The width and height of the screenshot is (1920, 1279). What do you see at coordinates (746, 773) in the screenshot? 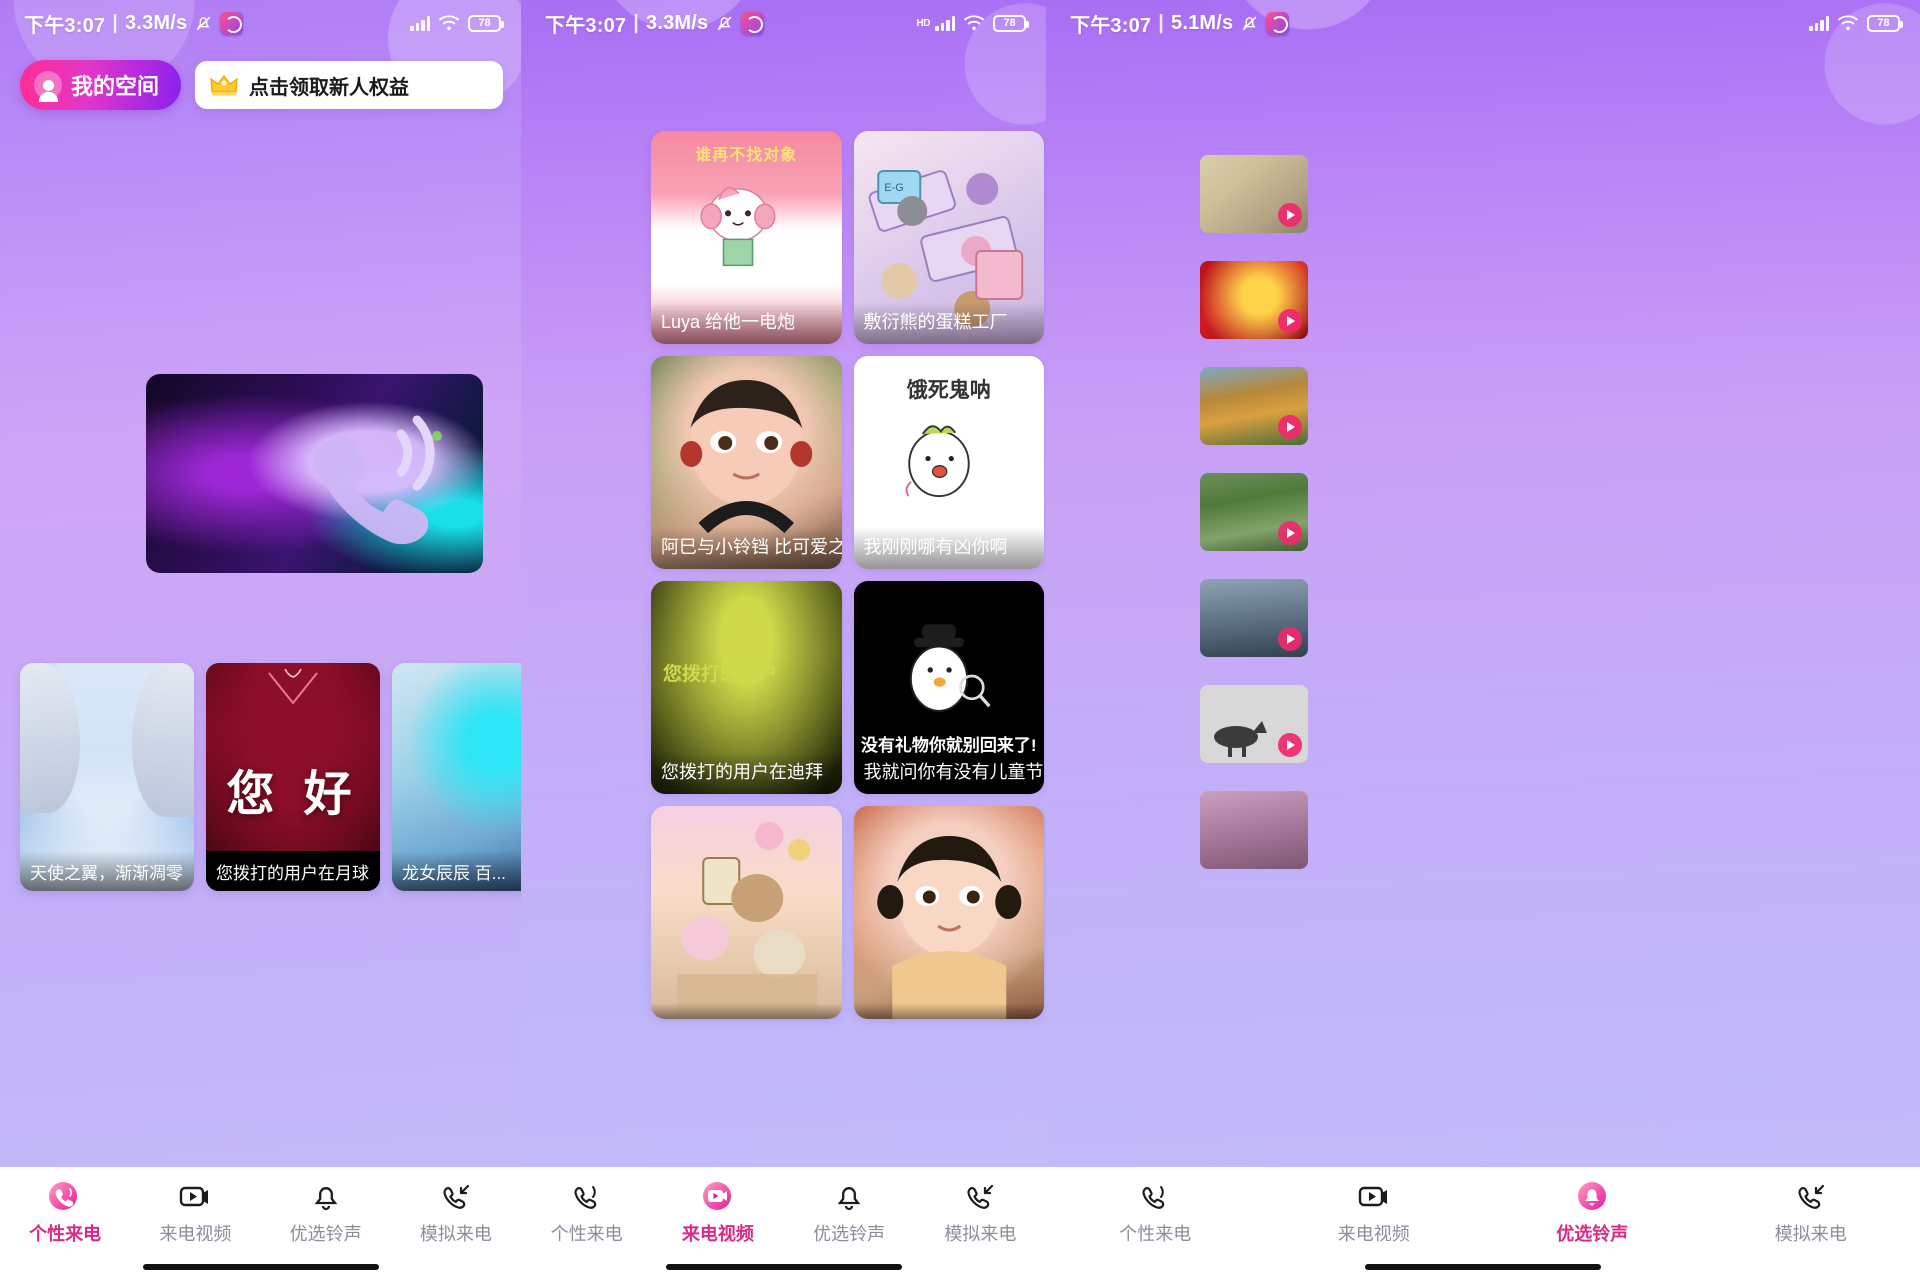
I see `grid-item-caption: 您拨打的用户在迪拜` at bounding box center [746, 773].